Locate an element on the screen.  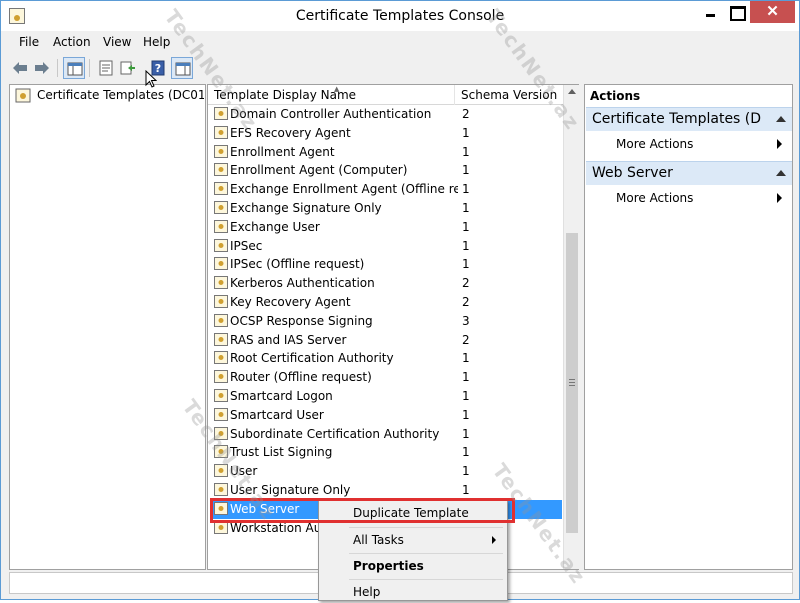
maximize-button is located at coordinates (736, 12).